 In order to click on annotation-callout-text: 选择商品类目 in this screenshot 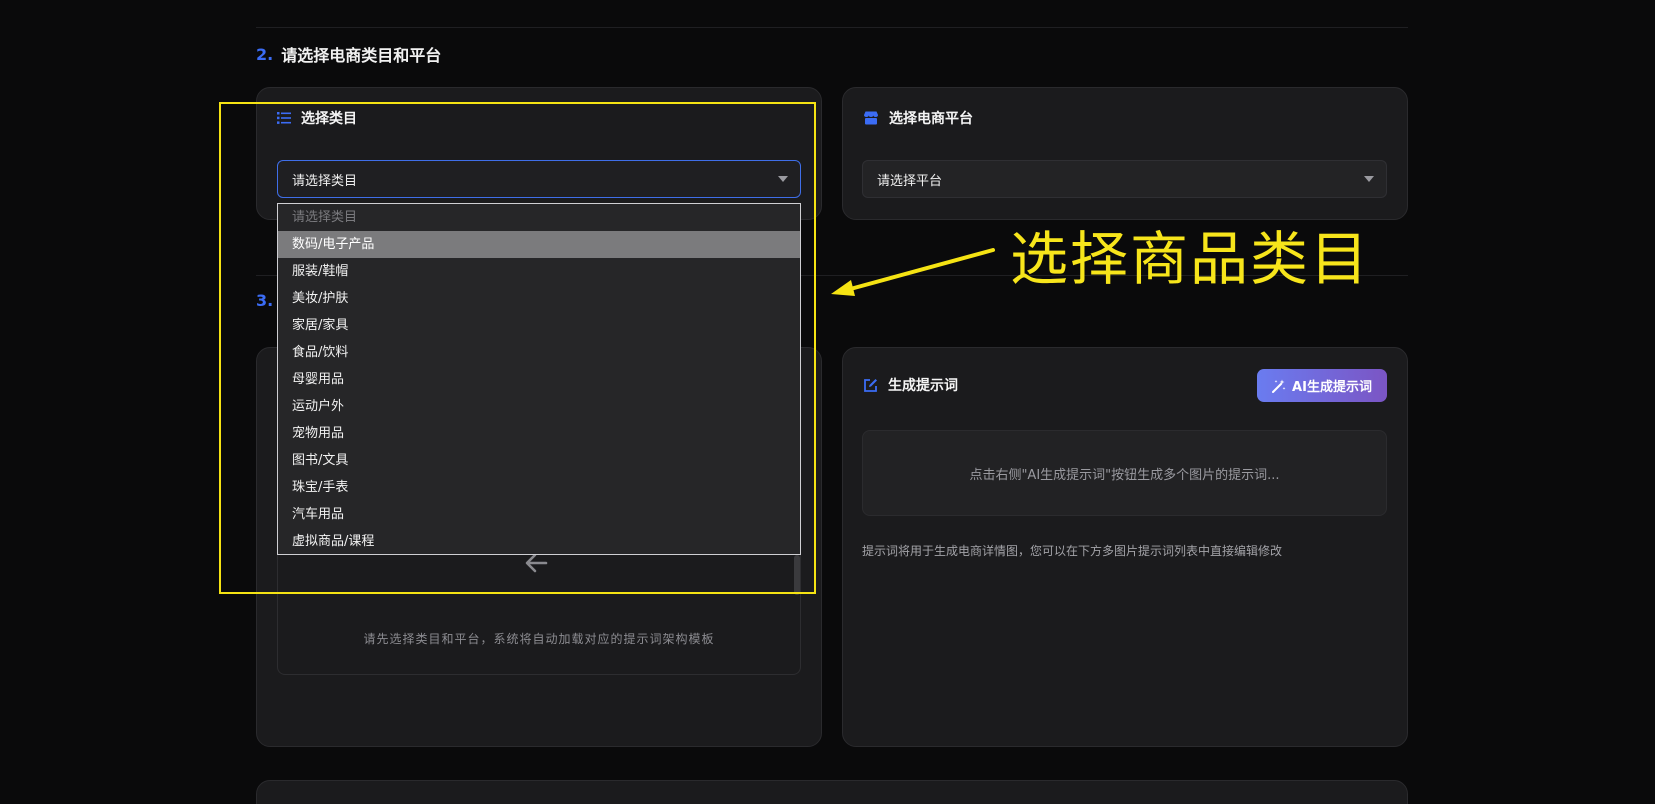, I will do `click(1190, 259)`.